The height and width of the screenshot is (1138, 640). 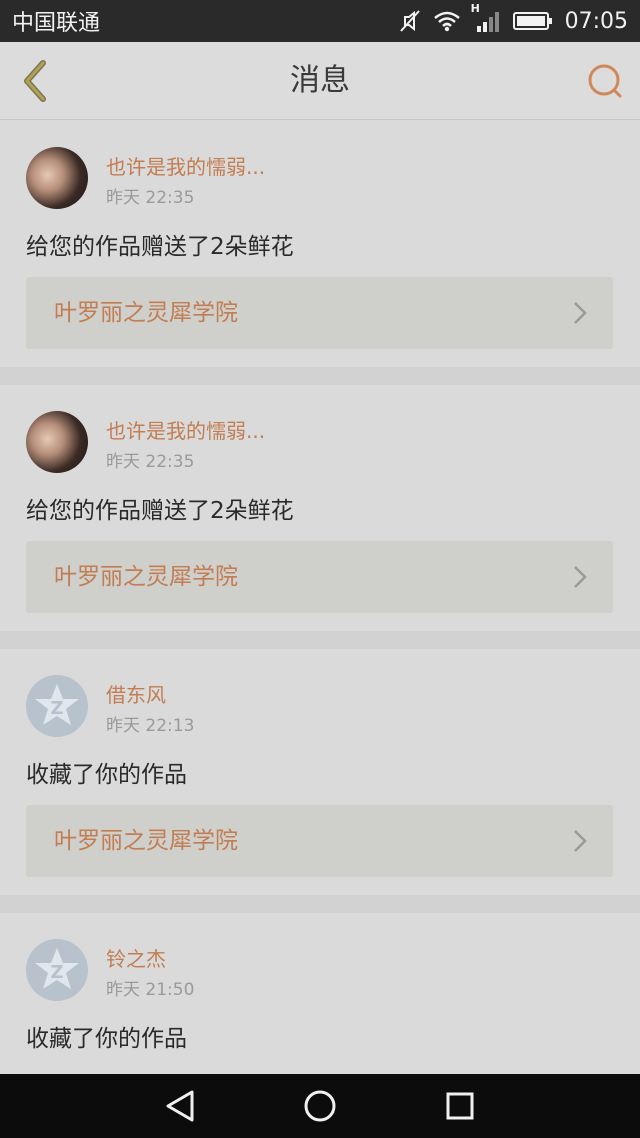 I want to click on message-time: 昨天 21:50, so click(x=150, y=990).